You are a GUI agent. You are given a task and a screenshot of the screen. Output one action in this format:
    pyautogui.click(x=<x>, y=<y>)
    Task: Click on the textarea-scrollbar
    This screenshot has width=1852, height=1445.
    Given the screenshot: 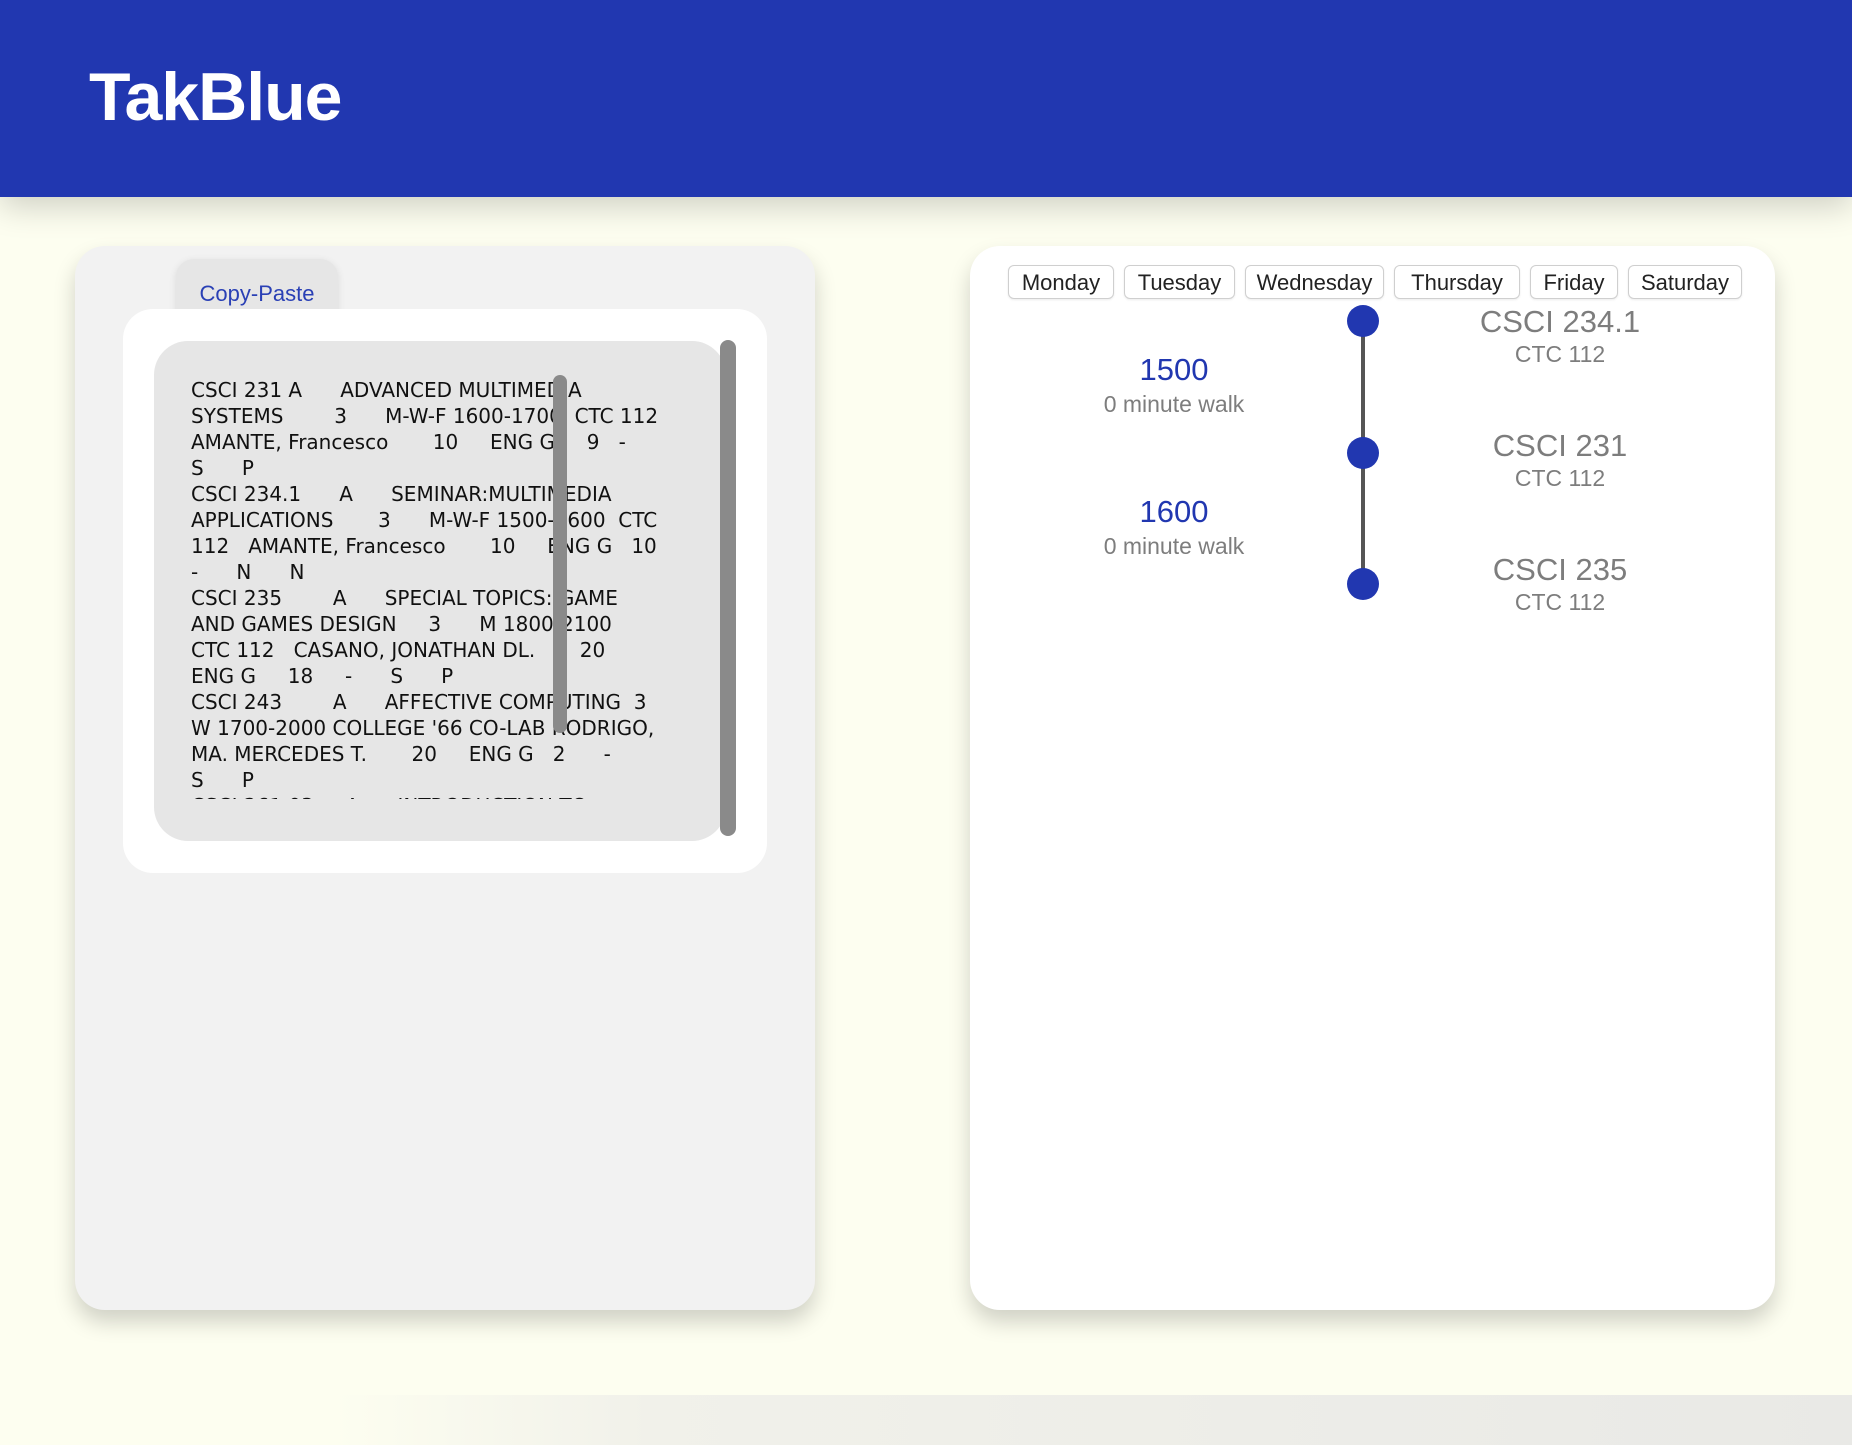 What is the action you would take?
    pyautogui.click(x=560, y=554)
    